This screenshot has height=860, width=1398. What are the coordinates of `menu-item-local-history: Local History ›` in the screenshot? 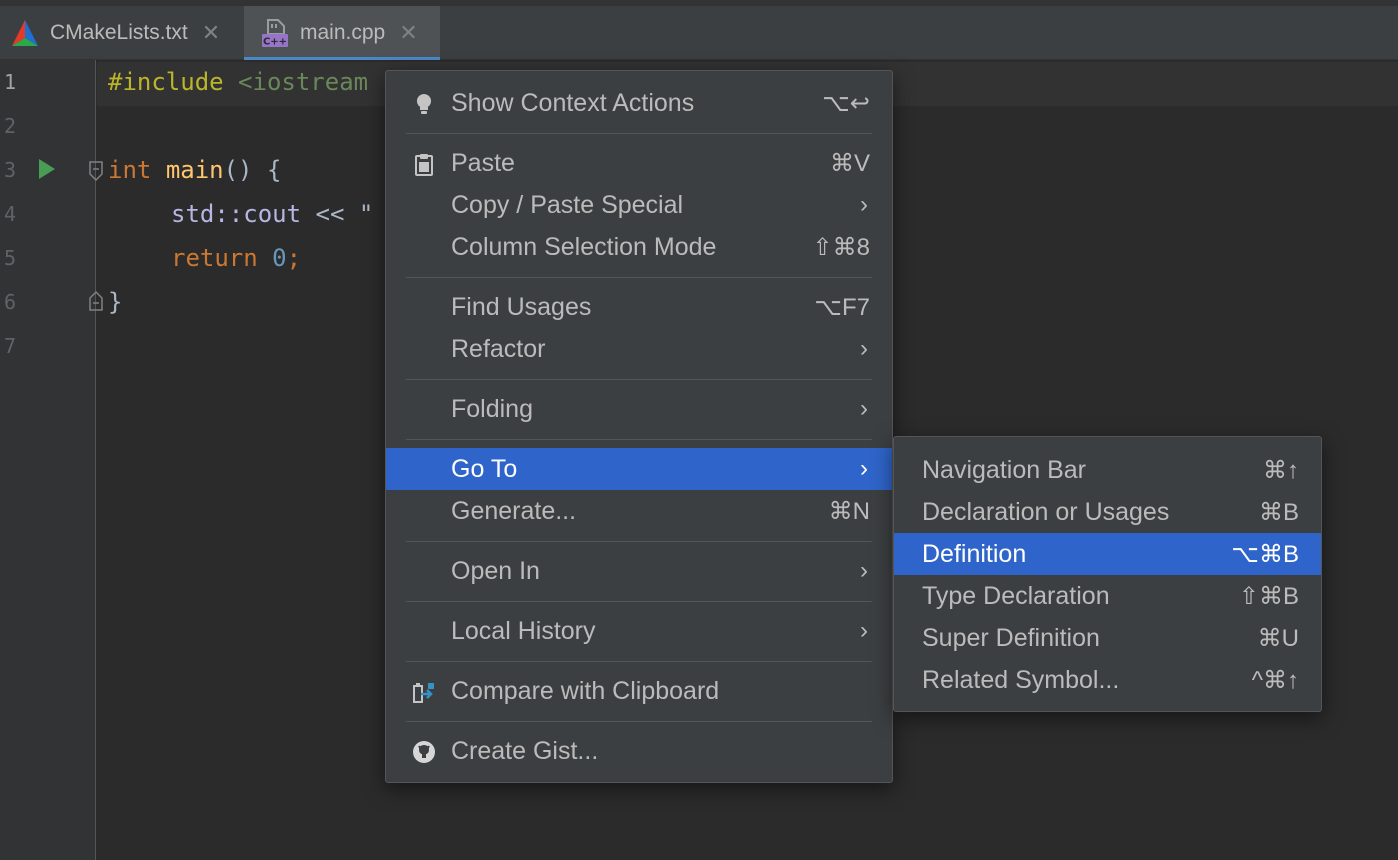 It's located at (639, 631).